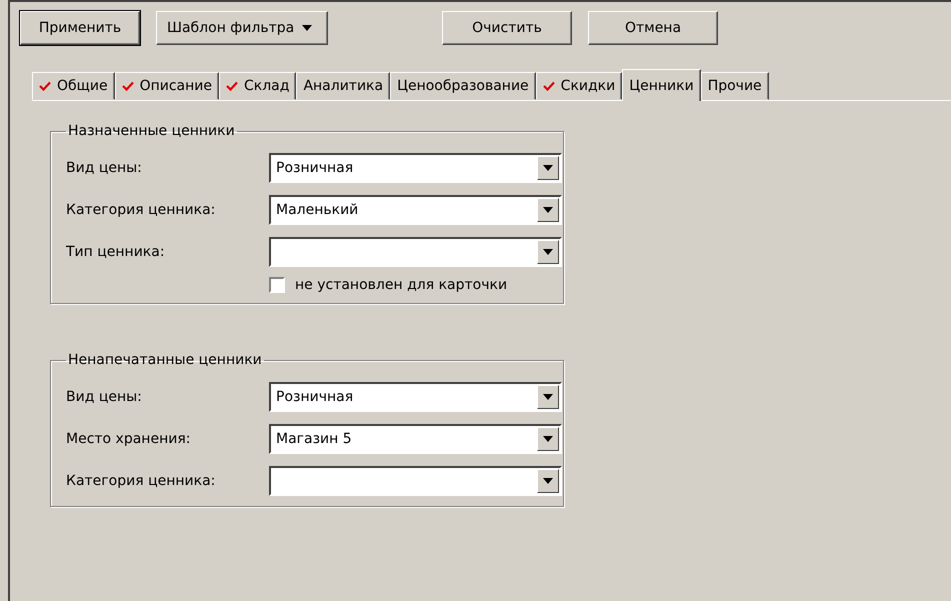 The width and height of the screenshot is (951, 601). I want to click on tab: Ценники, so click(661, 85).